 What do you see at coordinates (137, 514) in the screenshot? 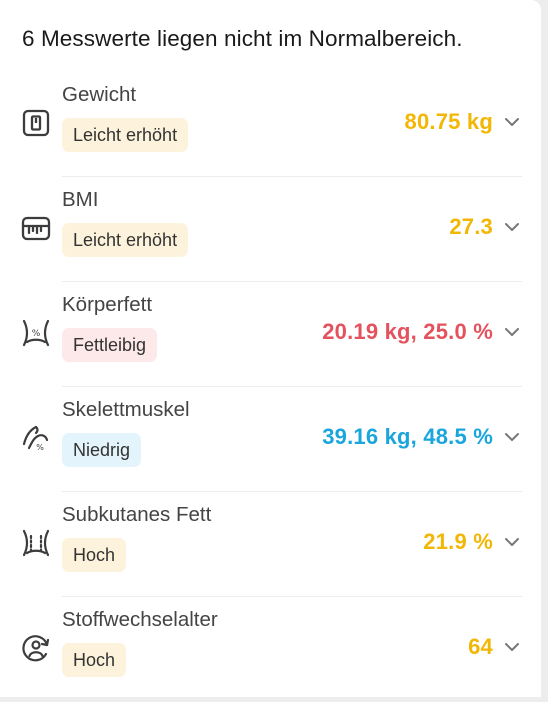
I see `metric-name: Subkutanes Fett` at bounding box center [137, 514].